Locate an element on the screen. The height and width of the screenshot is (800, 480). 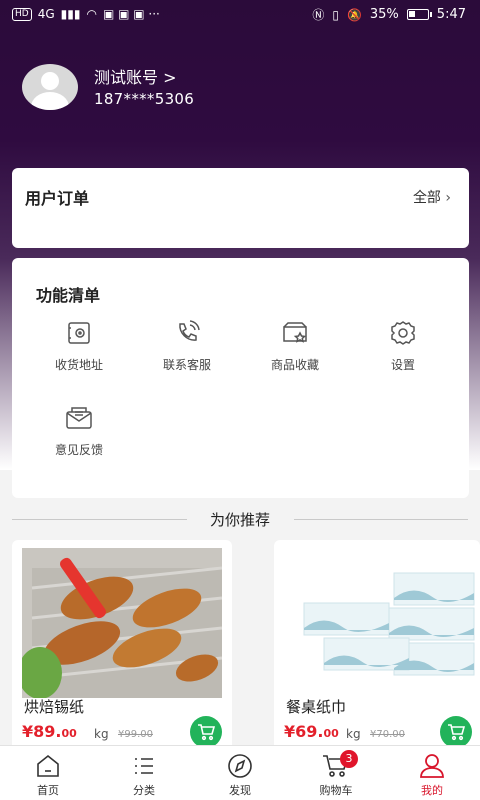
tab-label: 首页 is located at coordinates (48, 790).